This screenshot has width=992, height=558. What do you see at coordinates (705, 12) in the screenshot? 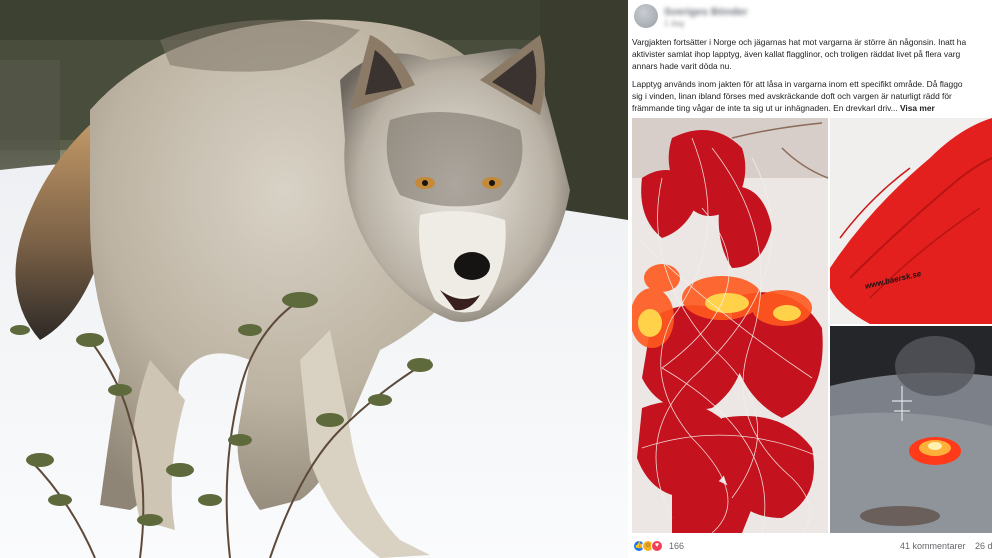
I see `author-name: Sveriges Bönder` at bounding box center [705, 12].